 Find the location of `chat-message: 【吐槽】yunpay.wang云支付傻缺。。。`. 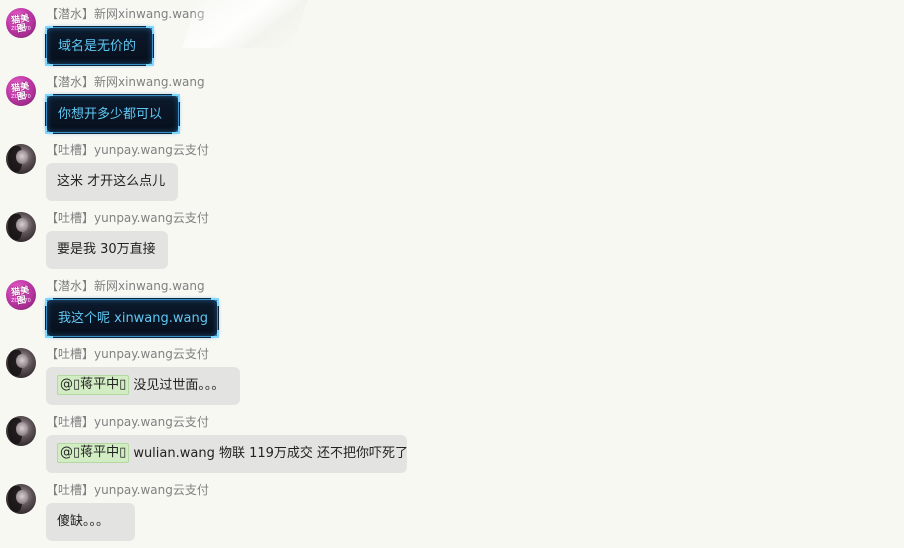

chat-message: 【吐槽】yunpay.wang云支付傻缺。。。 is located at coordinates (452, 510).